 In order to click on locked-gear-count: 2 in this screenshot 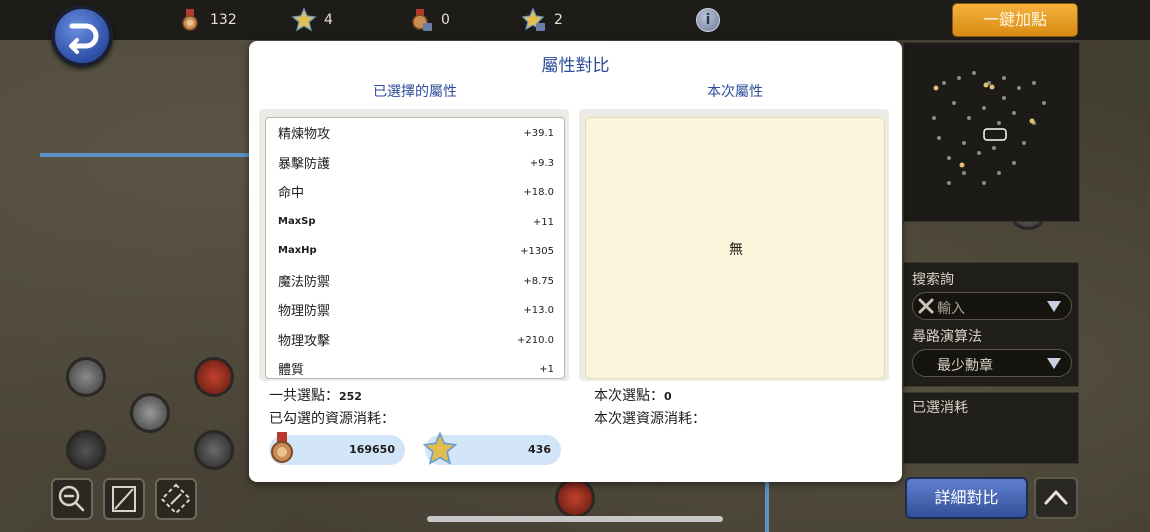, I will do `click(558, 20)`.